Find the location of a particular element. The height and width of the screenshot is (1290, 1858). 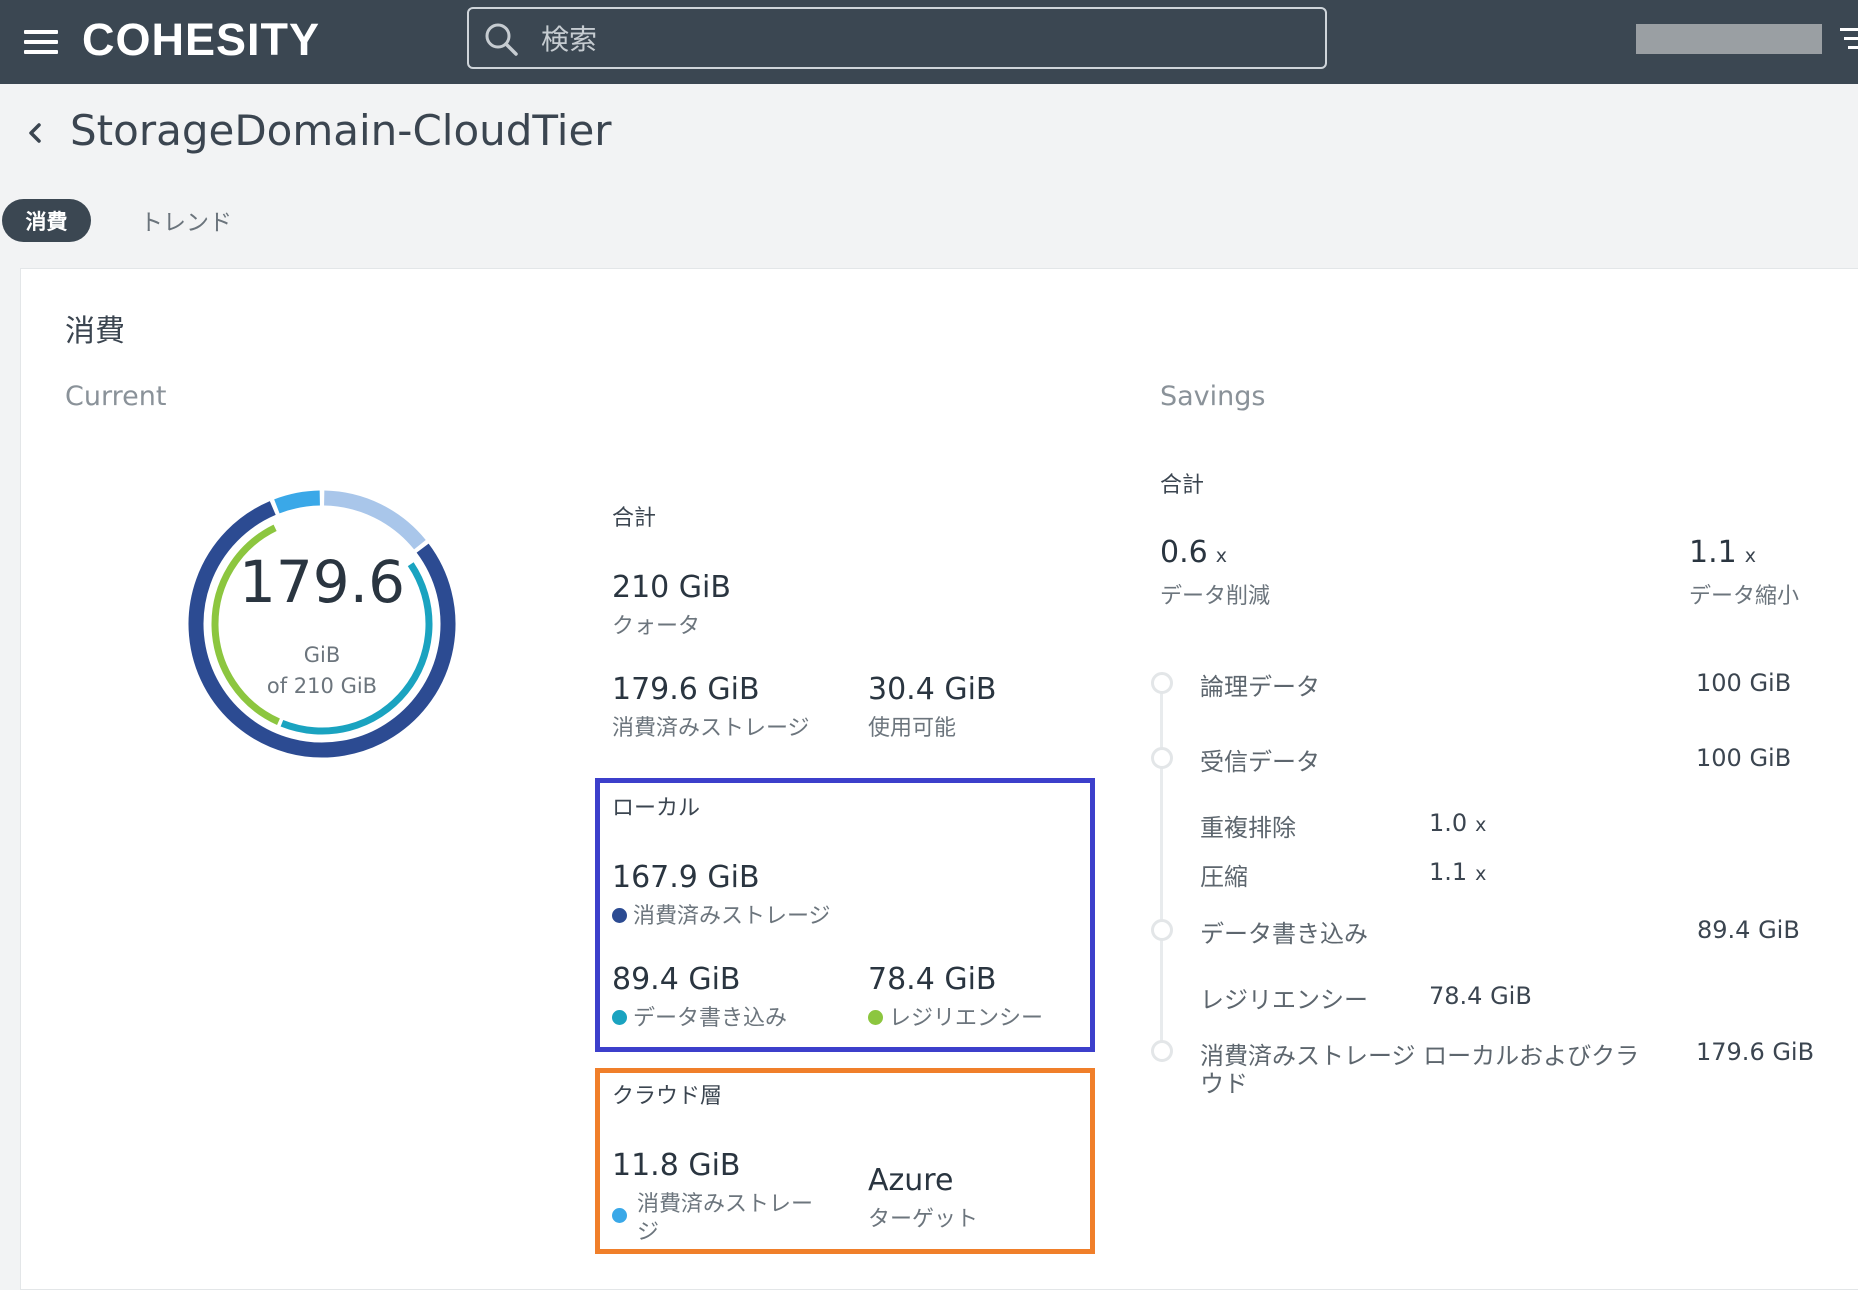

cloud-target-label: ターゲット is located at coordinates (923, 1219).